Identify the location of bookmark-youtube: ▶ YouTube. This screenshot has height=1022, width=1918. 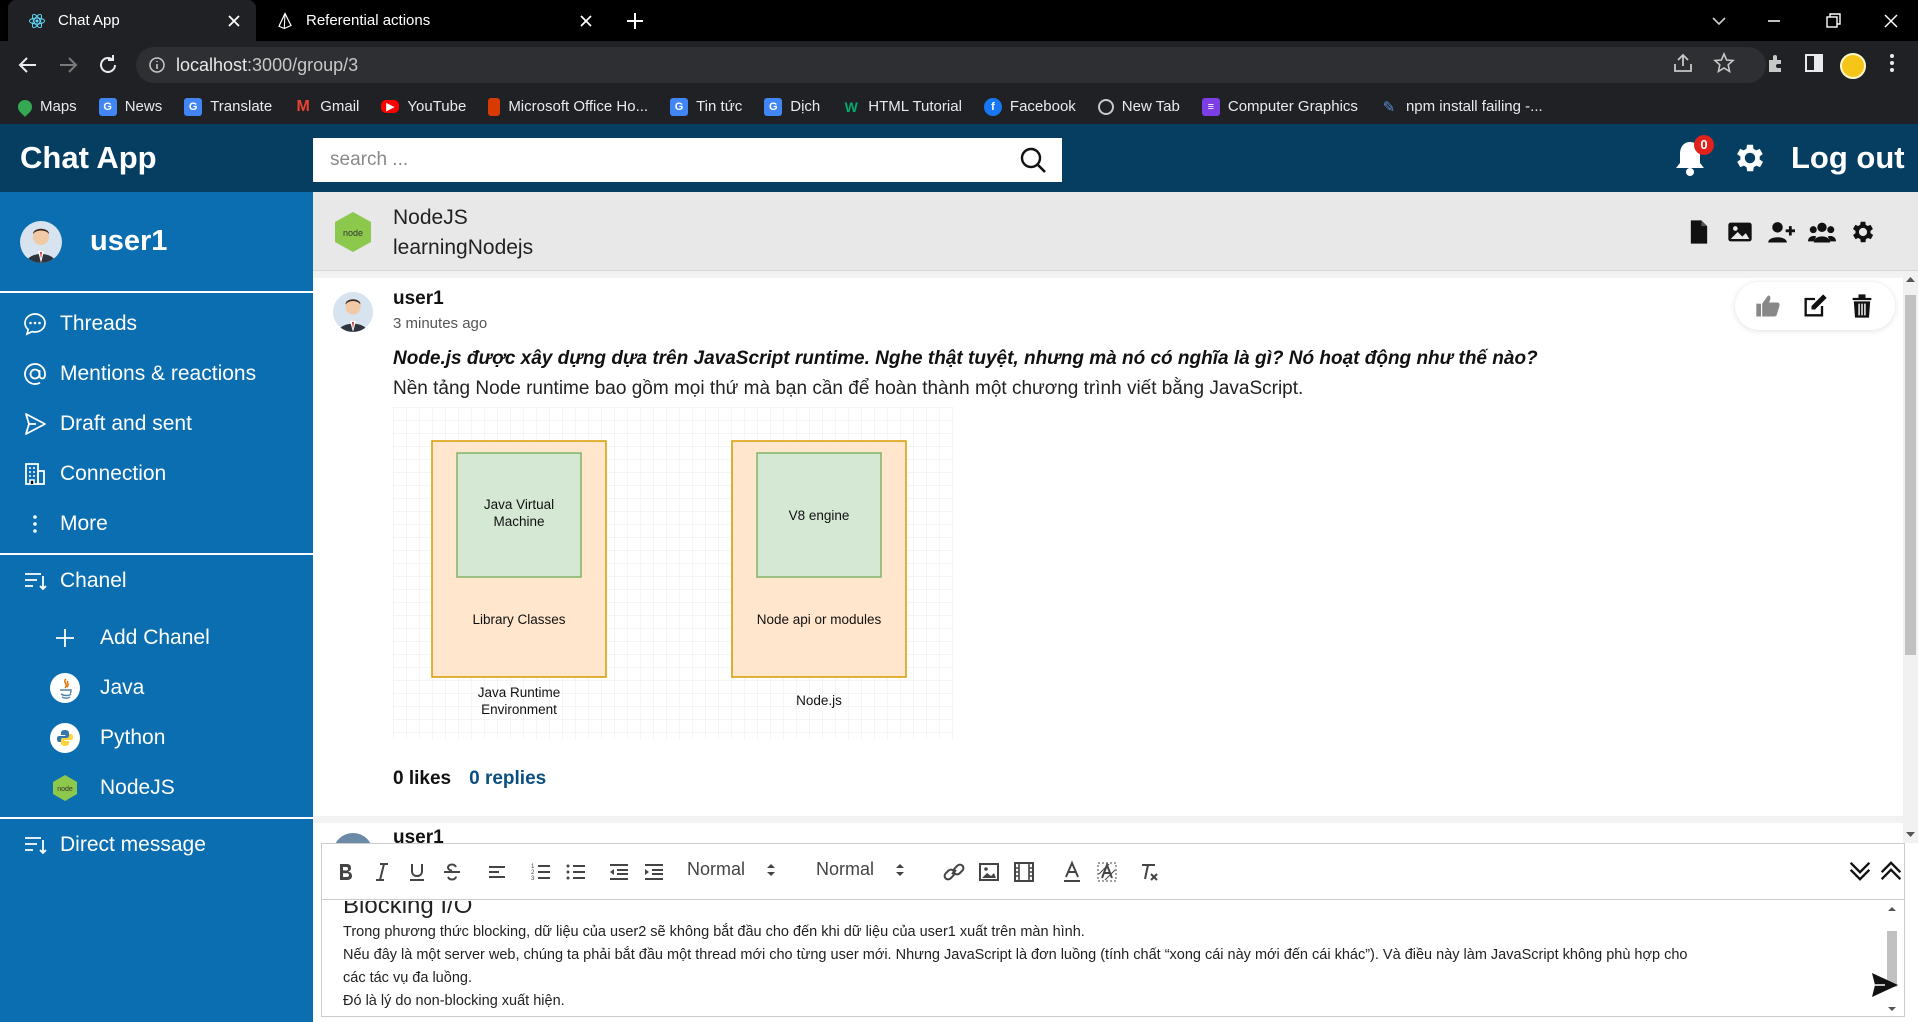
(423, 106).